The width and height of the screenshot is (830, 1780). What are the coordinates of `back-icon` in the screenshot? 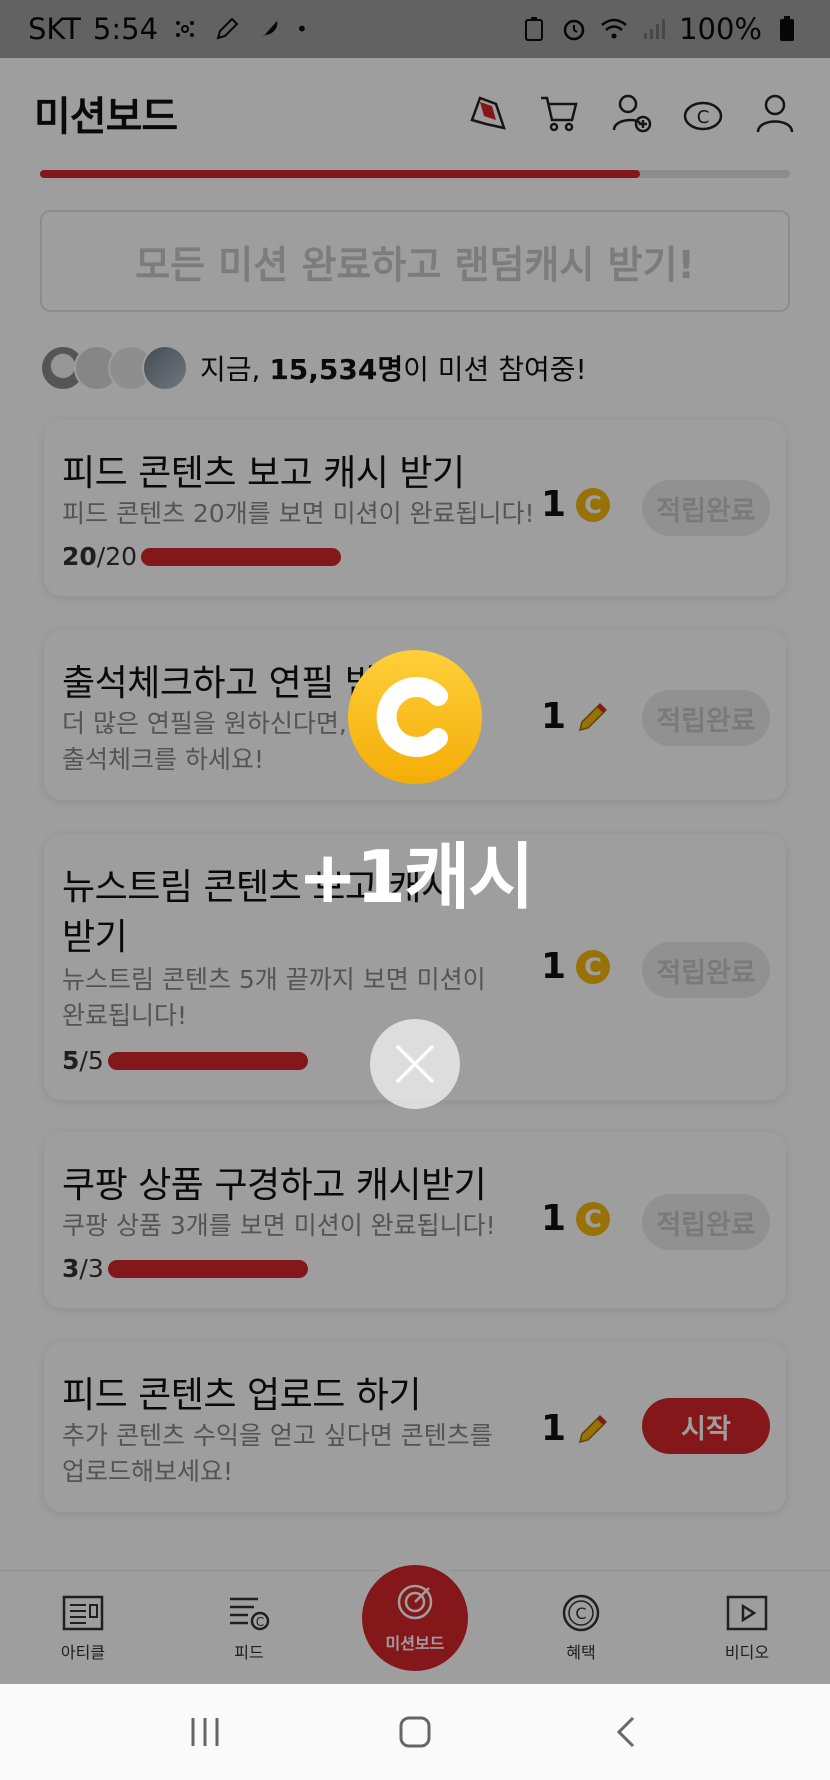 It's located at (625, 1732).